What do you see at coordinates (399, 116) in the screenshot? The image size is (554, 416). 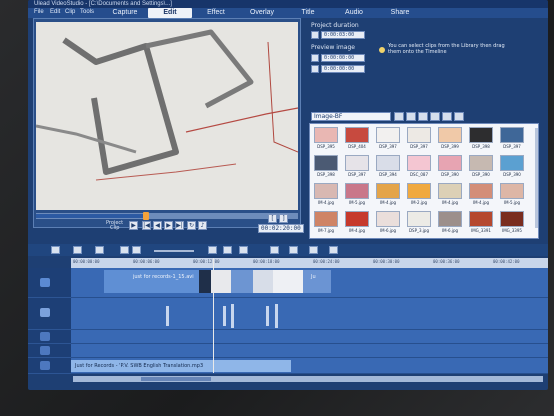 I see `folder-icon` at bounding box center [399, 116].